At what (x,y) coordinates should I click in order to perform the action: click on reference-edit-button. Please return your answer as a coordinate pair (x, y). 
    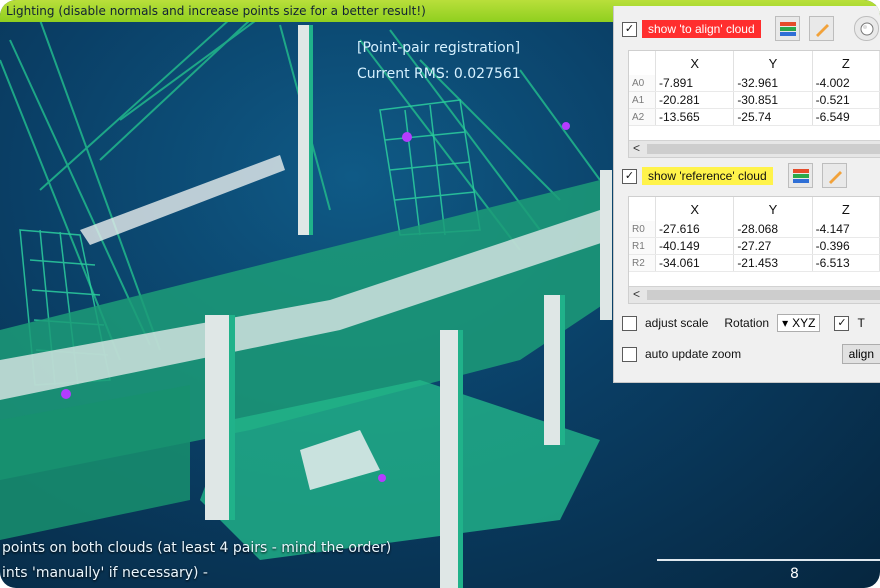
    Looking at the image, I should click on (834, 175).